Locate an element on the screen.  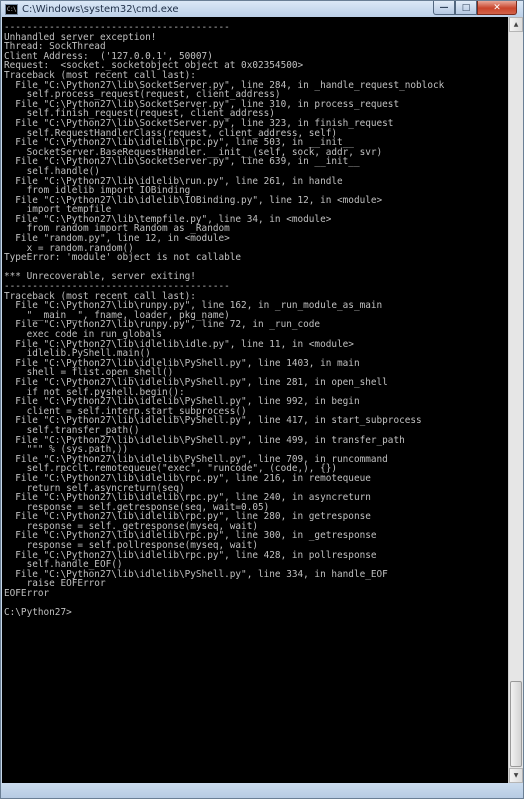
maximize-button: □ is located at coordinates (466, 8).